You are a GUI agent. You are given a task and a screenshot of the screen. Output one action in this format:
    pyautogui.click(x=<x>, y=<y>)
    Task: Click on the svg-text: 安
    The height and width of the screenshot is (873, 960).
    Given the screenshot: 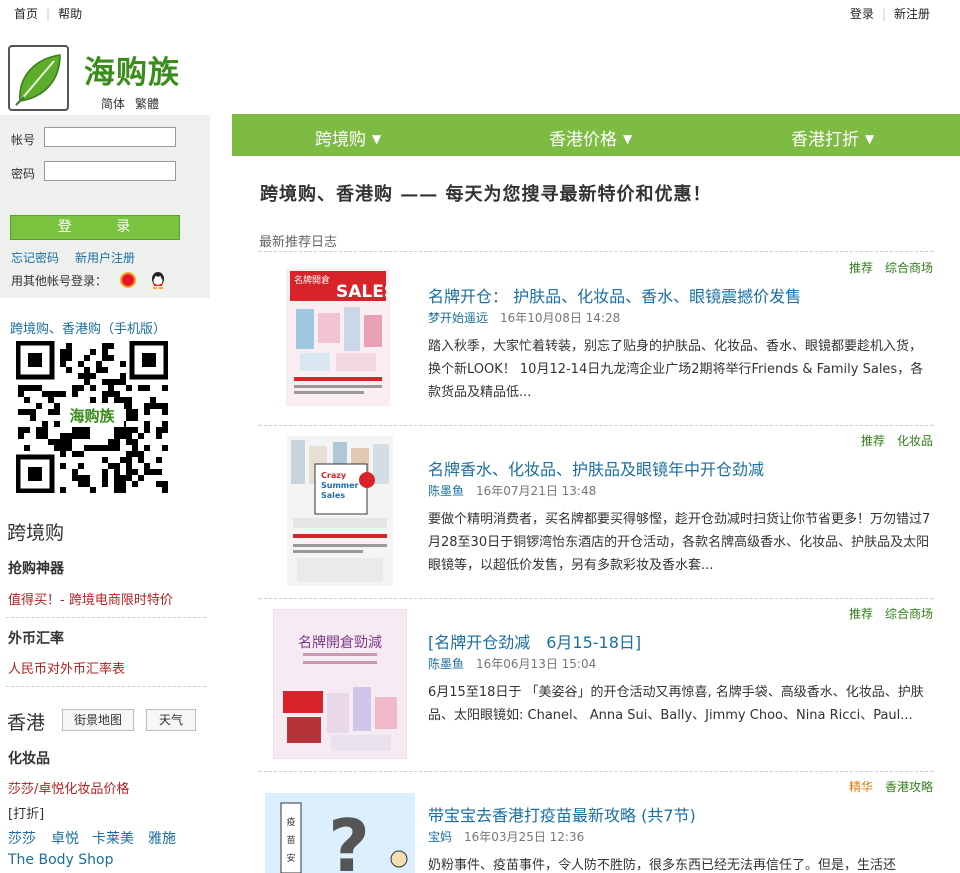 What is the action you would take?
    pyautogui.click(x=290, y=858)
    